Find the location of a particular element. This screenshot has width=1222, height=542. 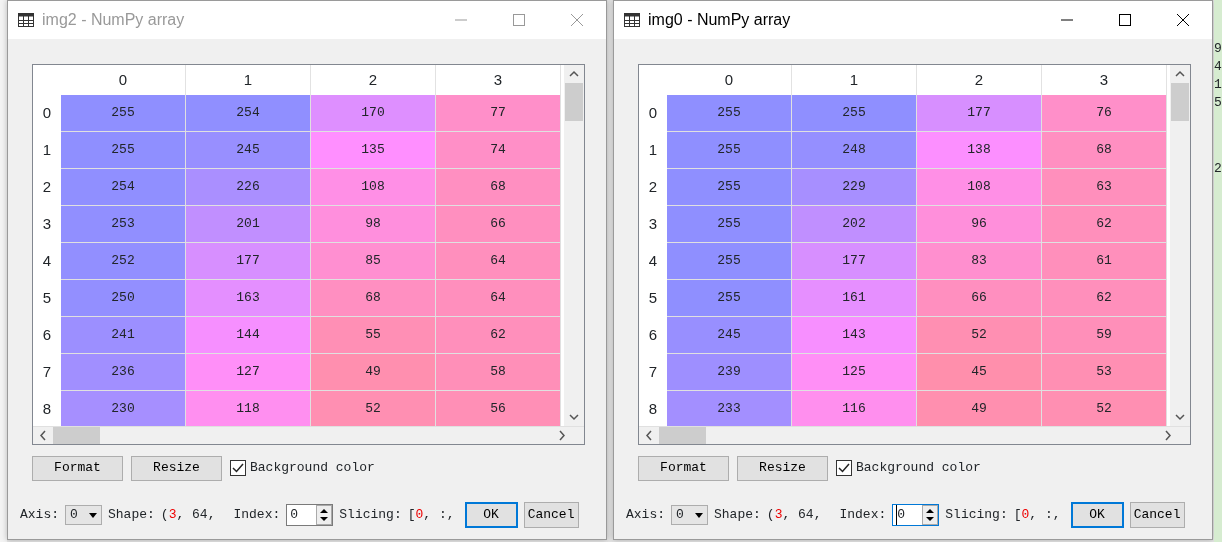

table-cell: 56 is located at coordinates (498, 408).